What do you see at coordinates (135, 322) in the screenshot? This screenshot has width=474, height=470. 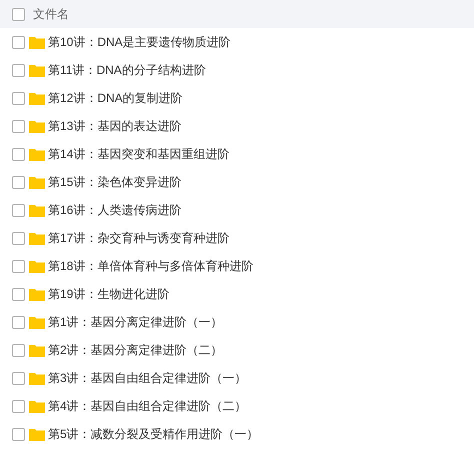 I see `file-name: 第1讲：基因分离定律进阶（一）` at bounding box center [135, 322].